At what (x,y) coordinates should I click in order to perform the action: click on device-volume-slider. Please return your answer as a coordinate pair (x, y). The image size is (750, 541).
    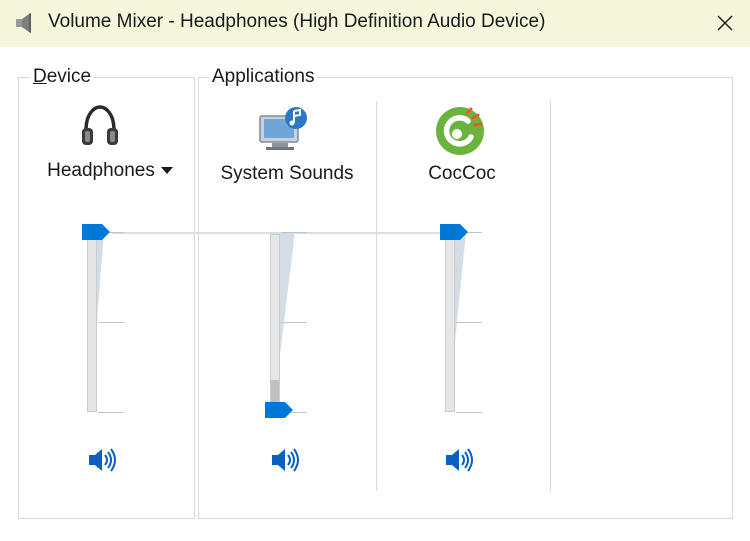
    Looking at the image, I should click on (113, 324).